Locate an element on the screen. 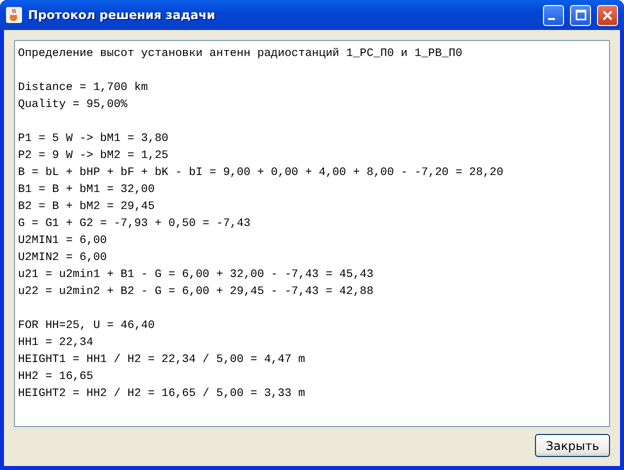  coffee-cup-icon is located at coordinates (14, 15).